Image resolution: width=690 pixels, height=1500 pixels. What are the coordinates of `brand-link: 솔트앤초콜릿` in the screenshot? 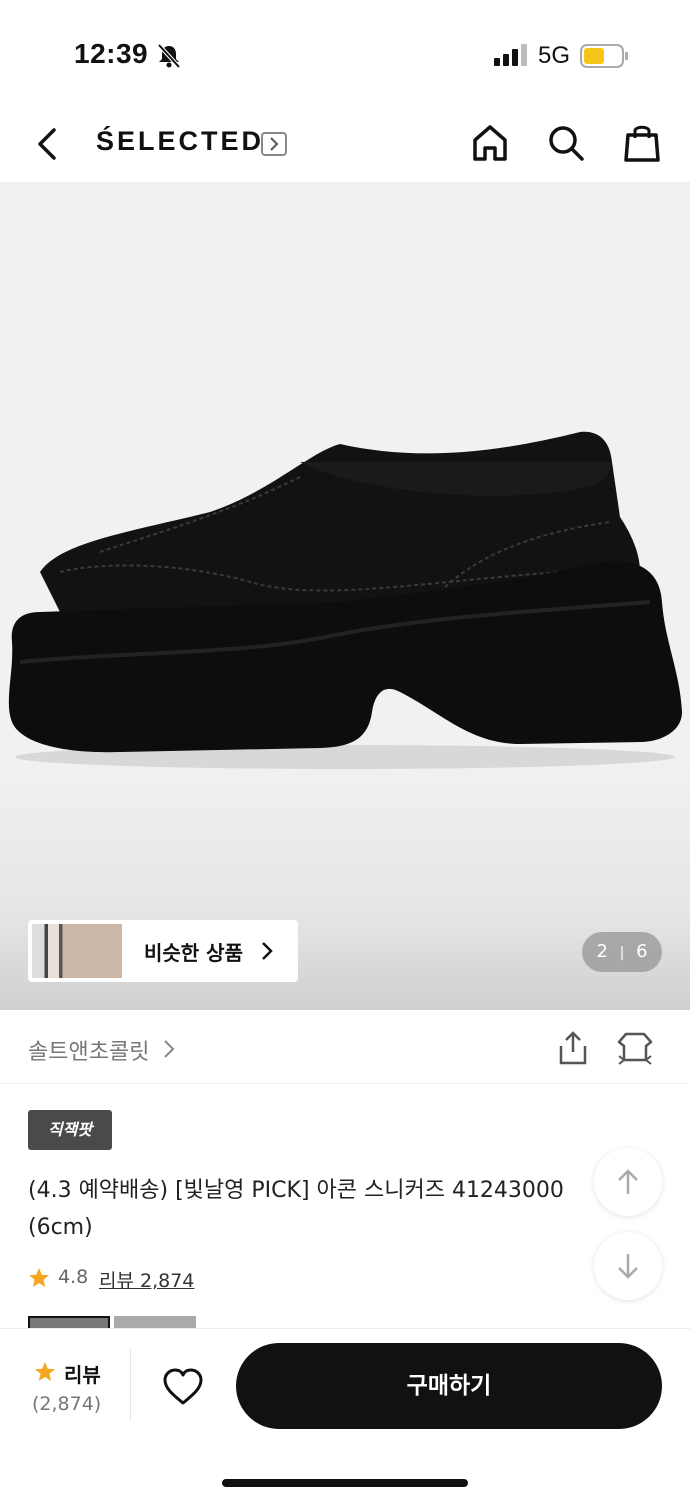 It's located at (88, 1050).